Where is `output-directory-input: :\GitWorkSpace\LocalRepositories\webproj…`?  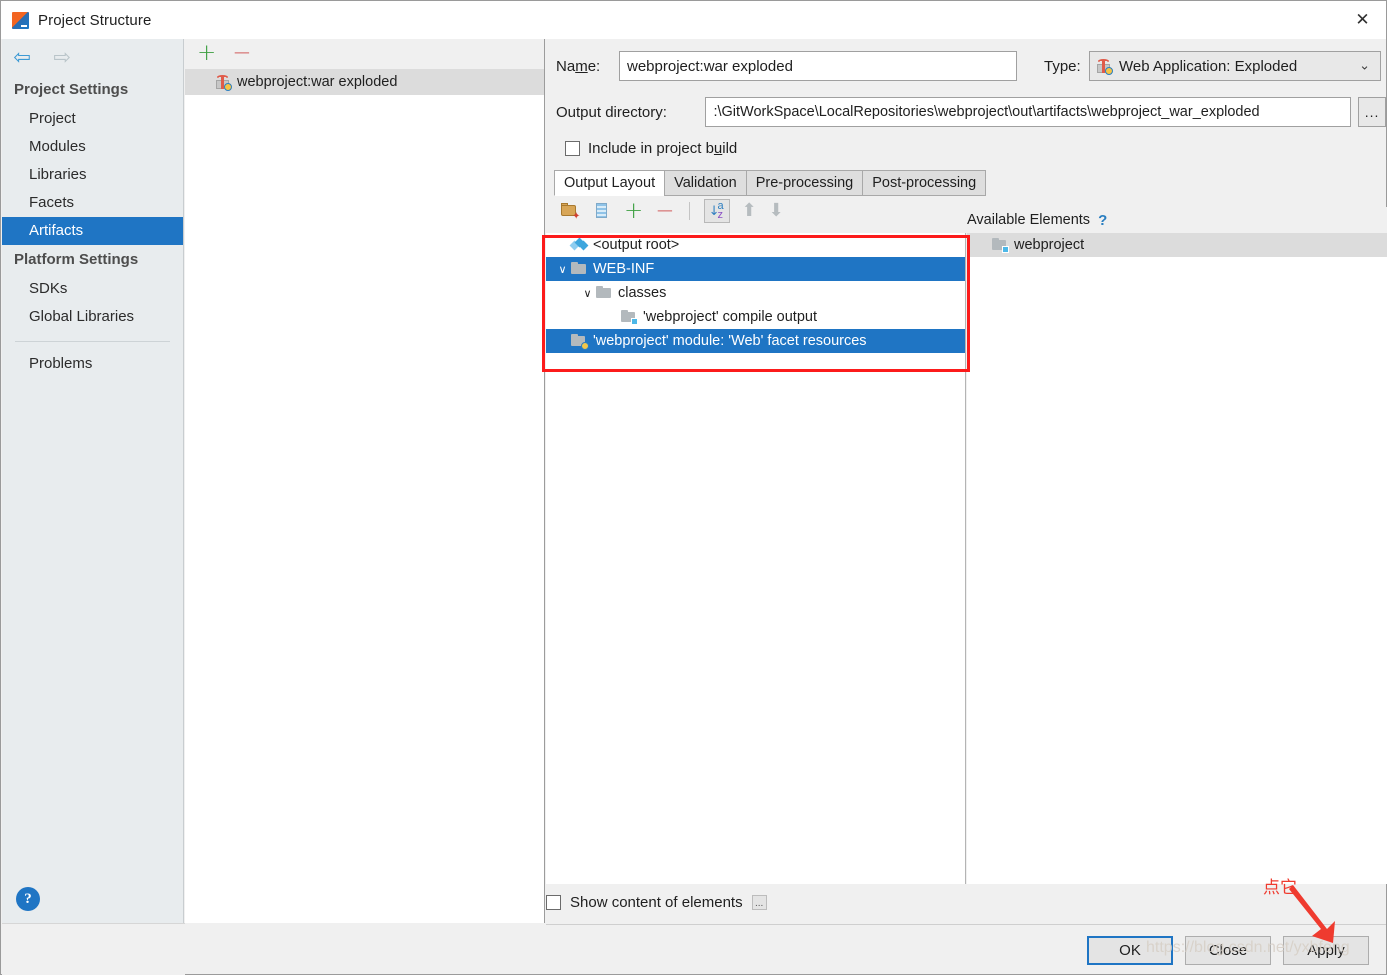
output-directory-input: :\GitWorkSpace\LocalRepositories\webproj… is located at coordinates (1028, 112).